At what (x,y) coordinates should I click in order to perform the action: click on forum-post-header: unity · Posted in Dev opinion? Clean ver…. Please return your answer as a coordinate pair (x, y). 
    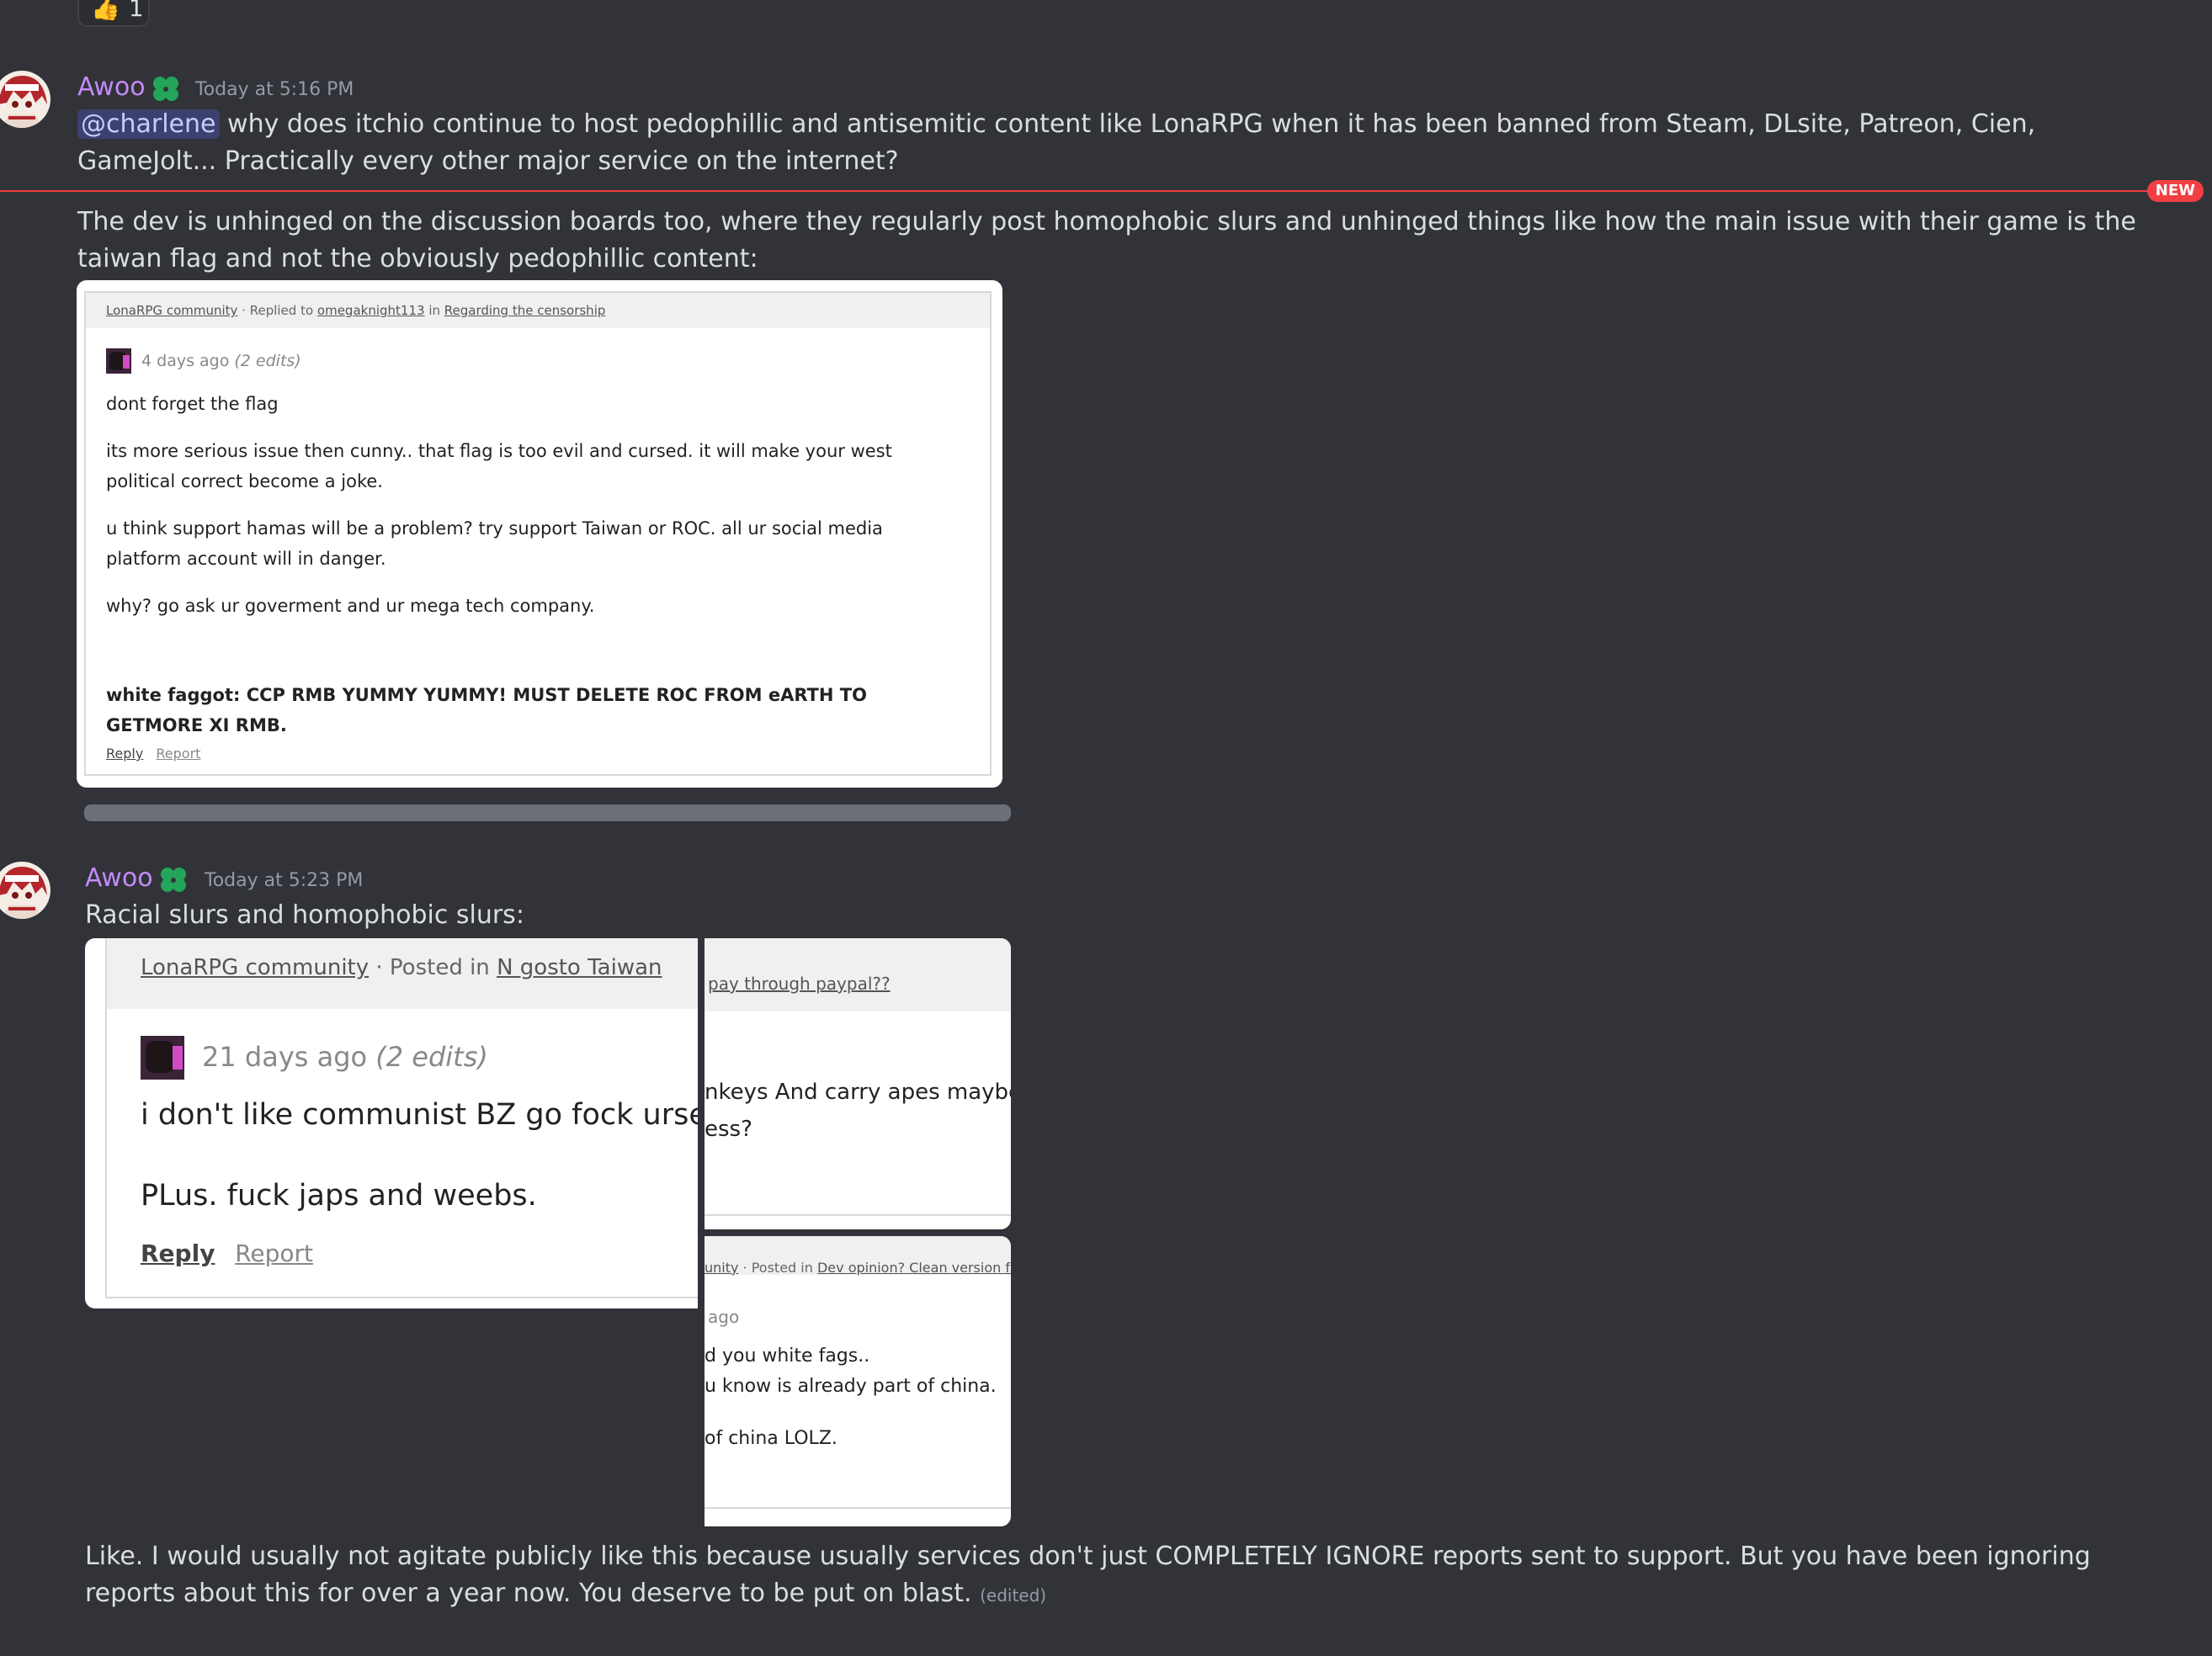
    Looking at the image, I should click on (858, 1256).